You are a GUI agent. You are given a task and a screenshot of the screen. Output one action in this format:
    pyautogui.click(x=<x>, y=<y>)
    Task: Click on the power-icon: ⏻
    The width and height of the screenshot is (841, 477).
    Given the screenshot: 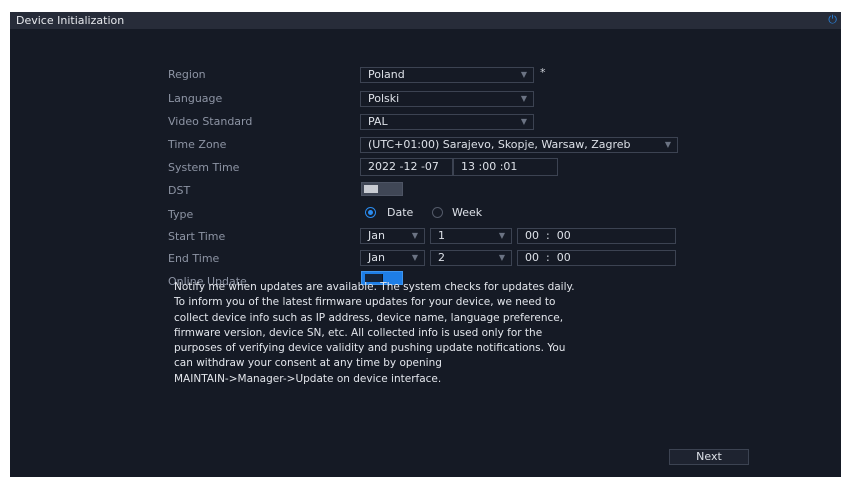 What is the action you would take?
    pyautogui.click(x=832, y=20)
    